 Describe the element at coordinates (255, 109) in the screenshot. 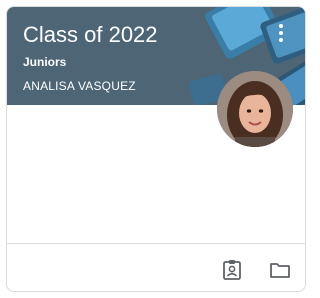

I see `teacher-avatar` at that location.